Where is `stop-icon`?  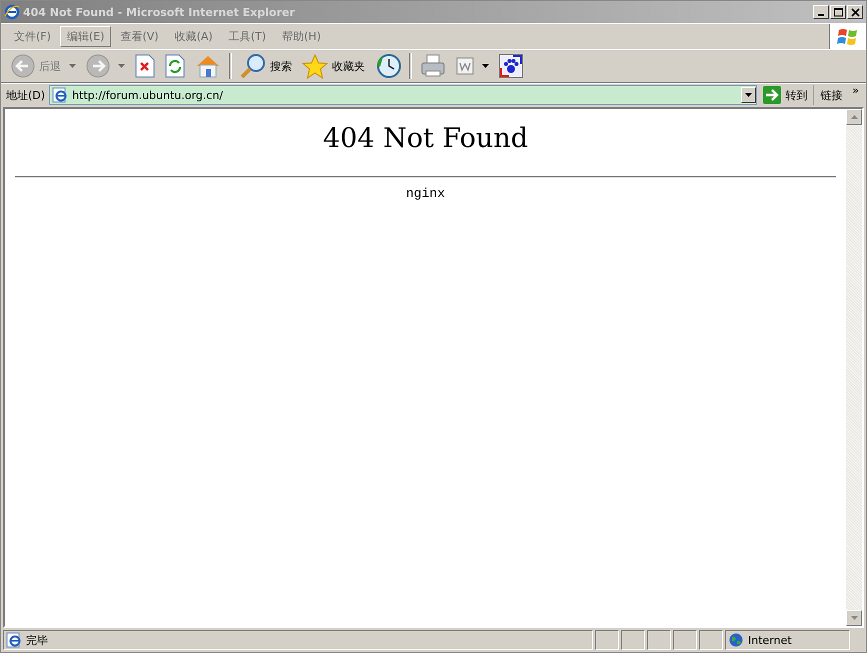 stop-icon is located at coordinates (145, 66).